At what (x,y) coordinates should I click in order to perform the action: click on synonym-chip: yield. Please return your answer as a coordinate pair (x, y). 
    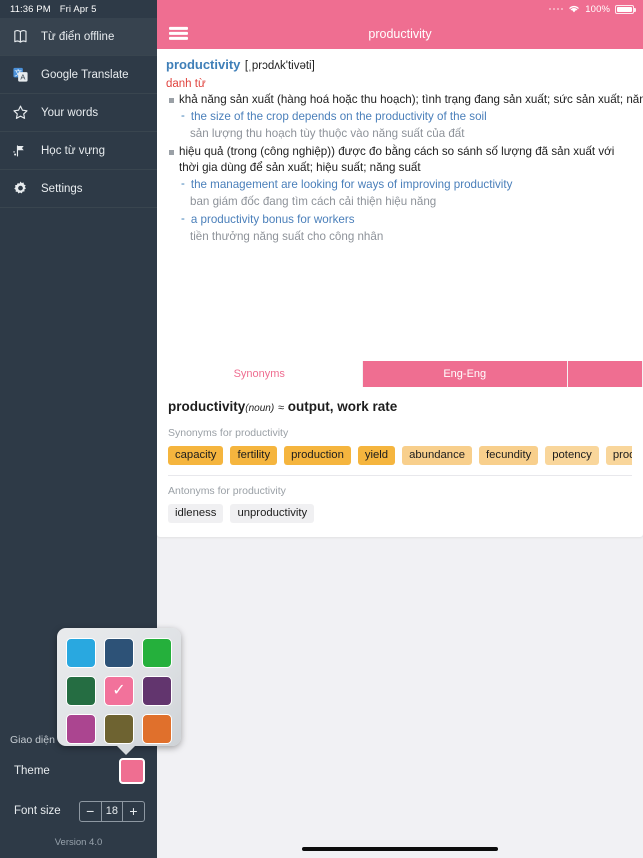
    Looking at the image, I should click on (376, 455).